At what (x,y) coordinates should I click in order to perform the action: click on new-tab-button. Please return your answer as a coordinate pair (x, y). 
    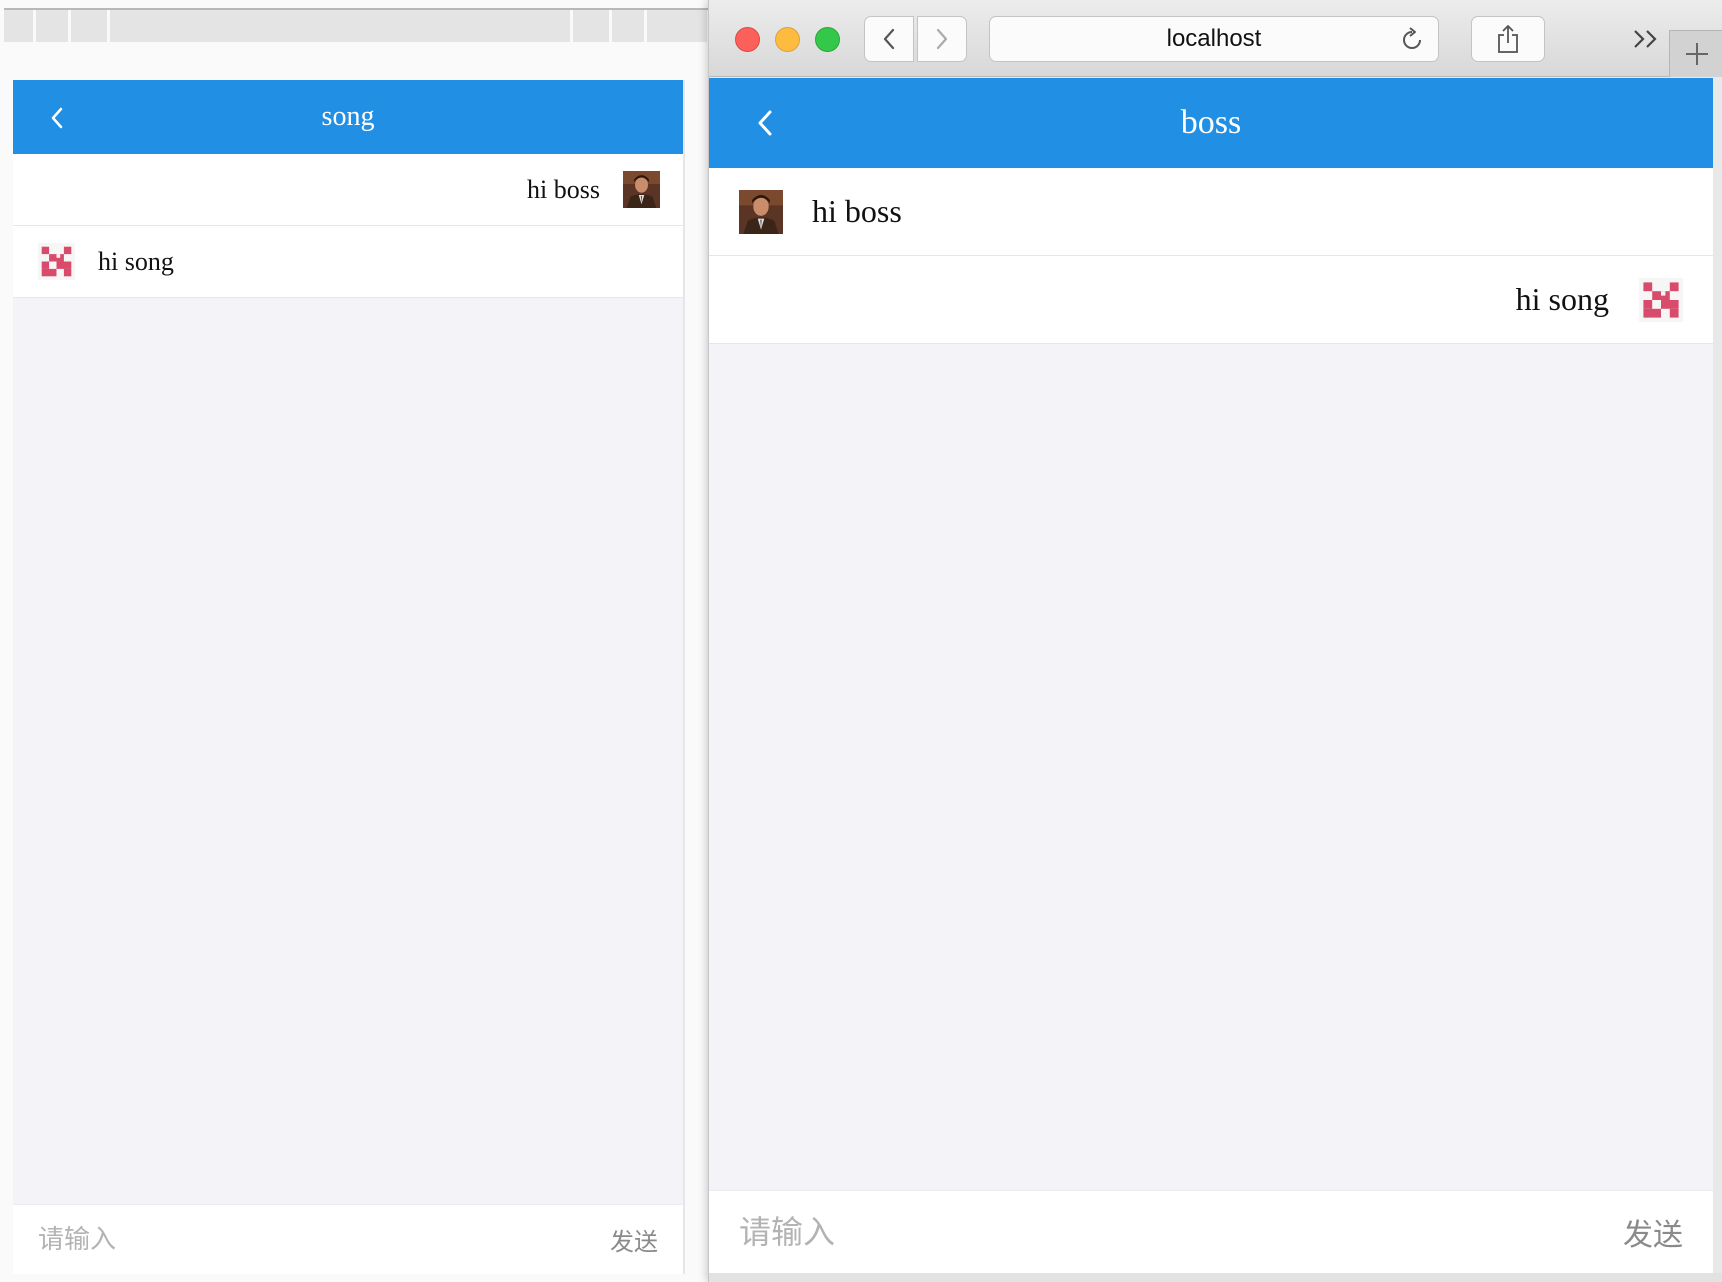
    Looking at the image, I should click on (1695, 53).